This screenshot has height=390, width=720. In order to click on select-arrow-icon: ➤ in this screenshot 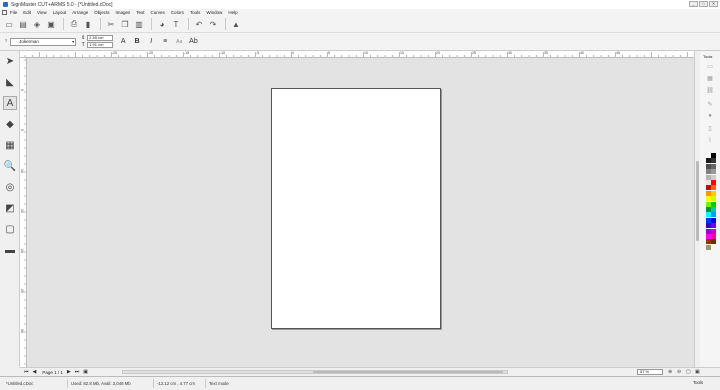, I will do `click(10, 61)`.